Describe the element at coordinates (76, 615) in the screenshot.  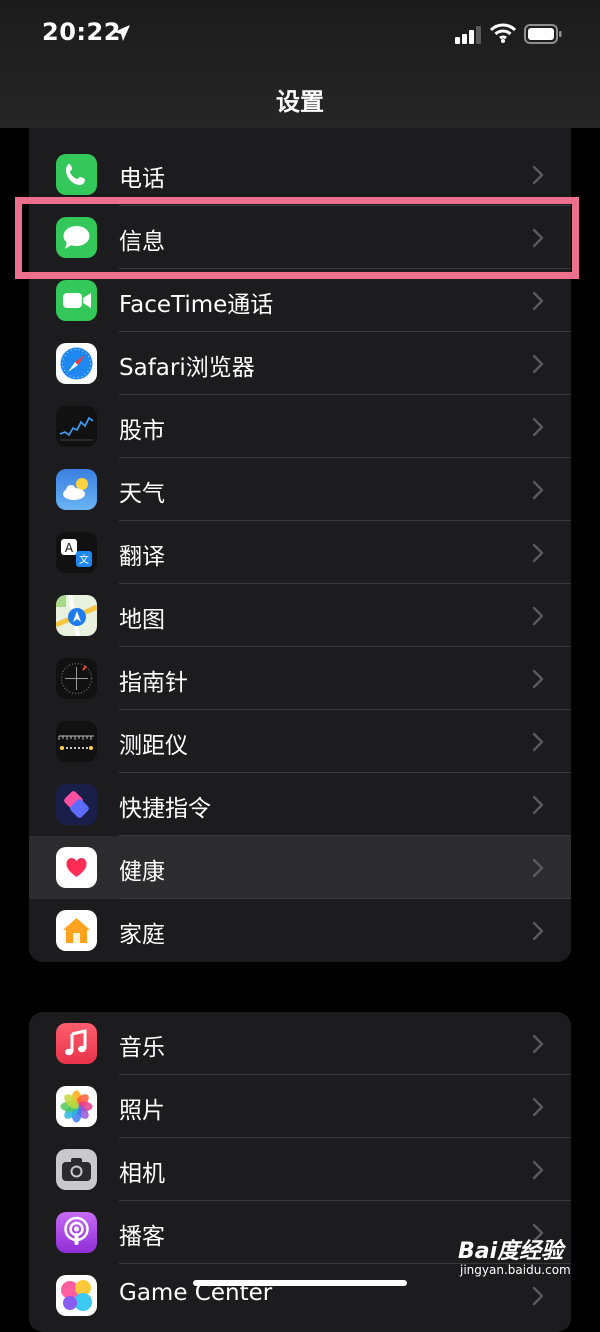
I see `maps-icon` at that location.